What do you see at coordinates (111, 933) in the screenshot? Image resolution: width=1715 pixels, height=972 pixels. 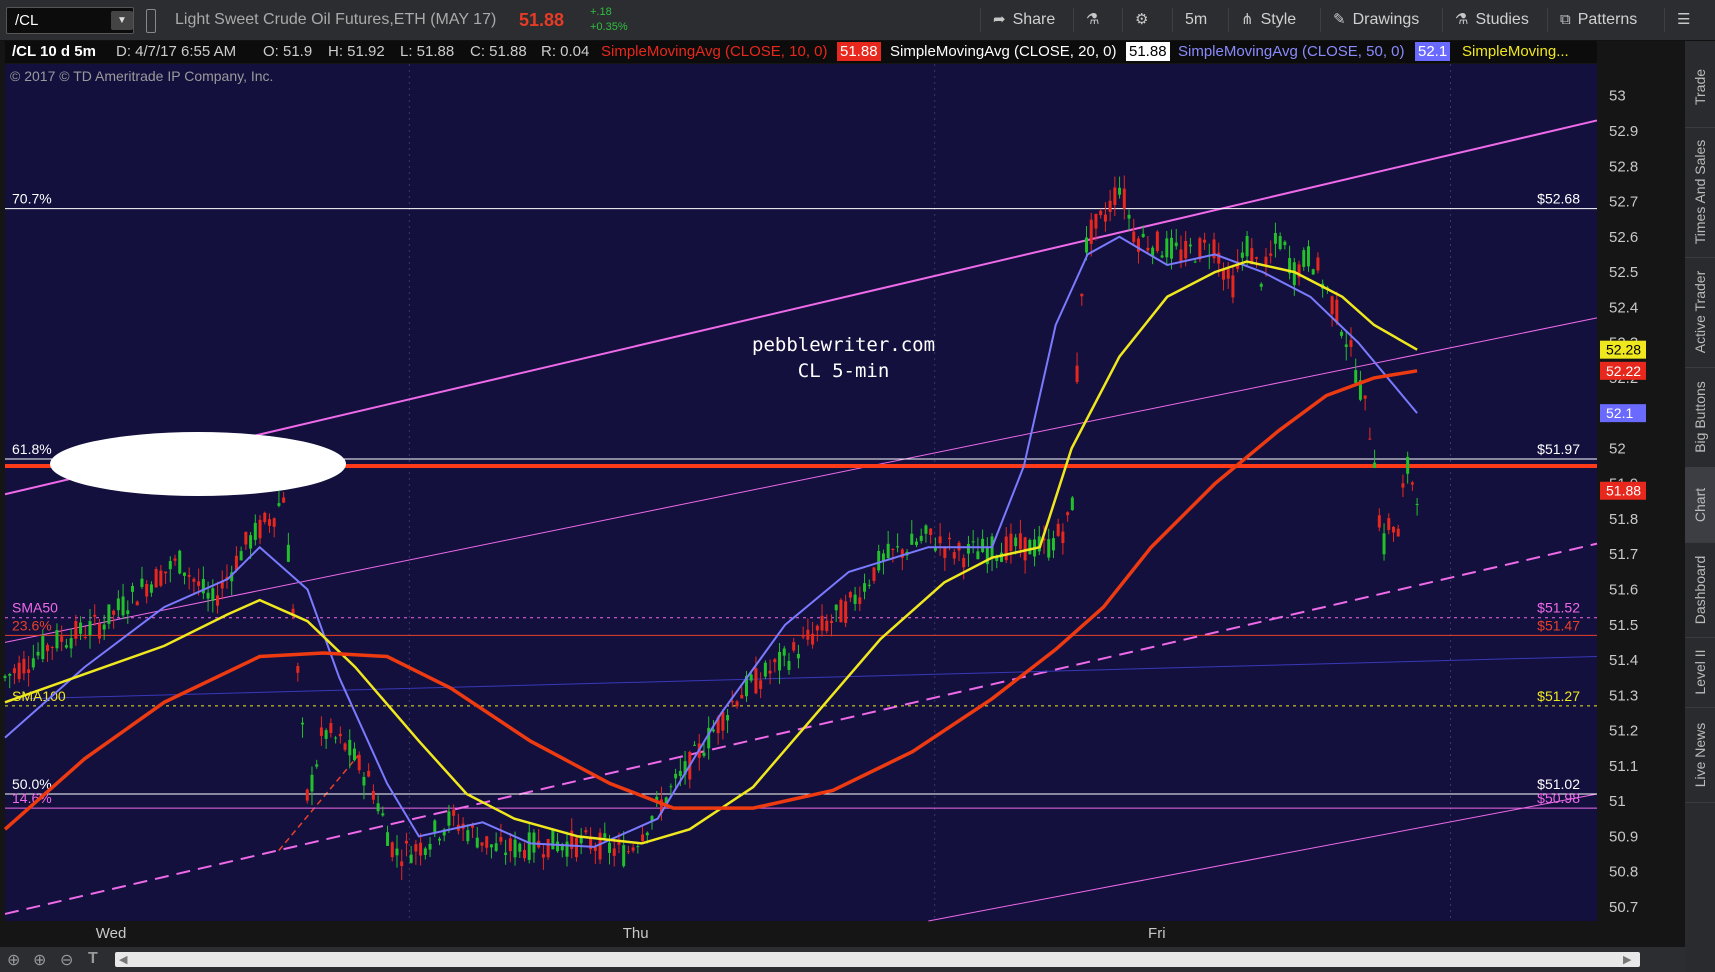 I see `x-tick-label: Wed` at bounding box center [111, 933].